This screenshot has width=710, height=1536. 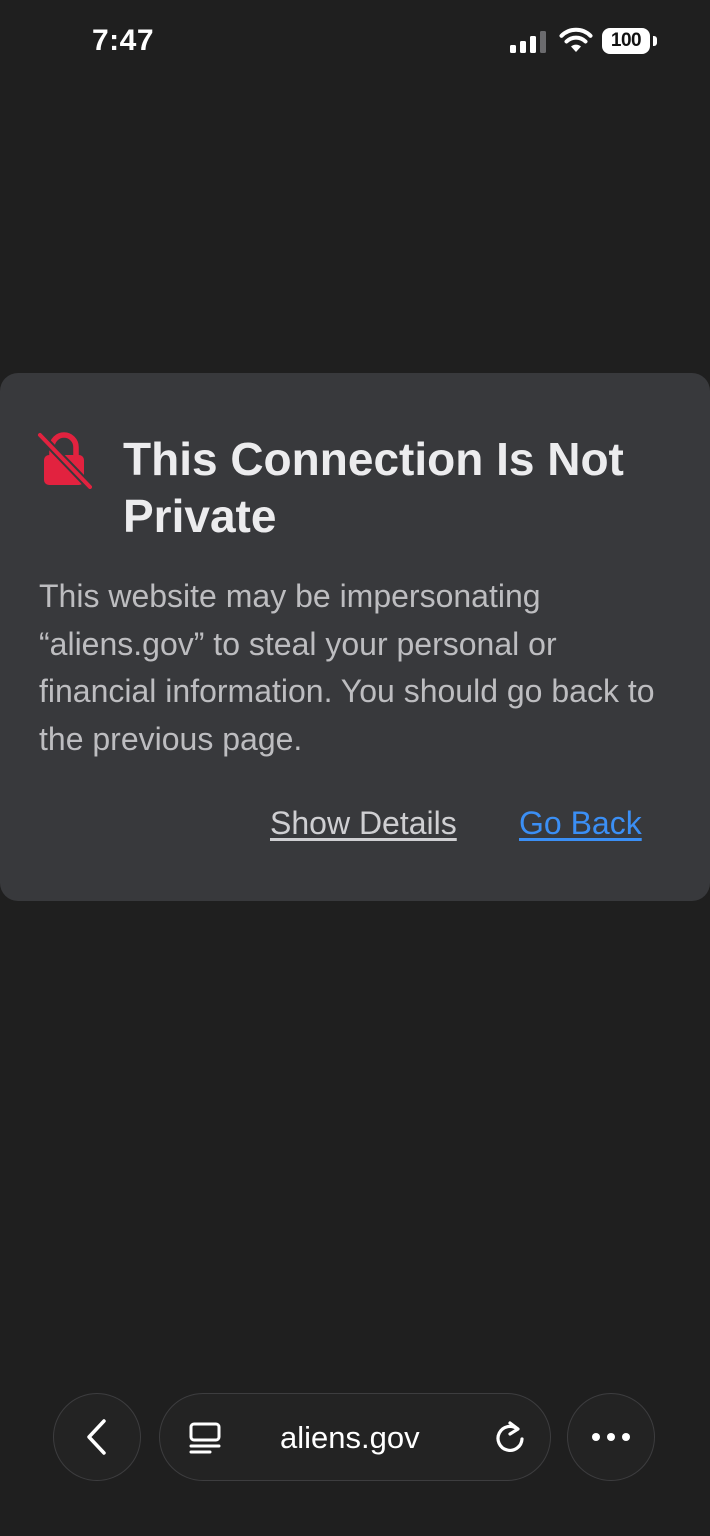 I want to click on battery-icon: 100, so click(x=630, y=41).